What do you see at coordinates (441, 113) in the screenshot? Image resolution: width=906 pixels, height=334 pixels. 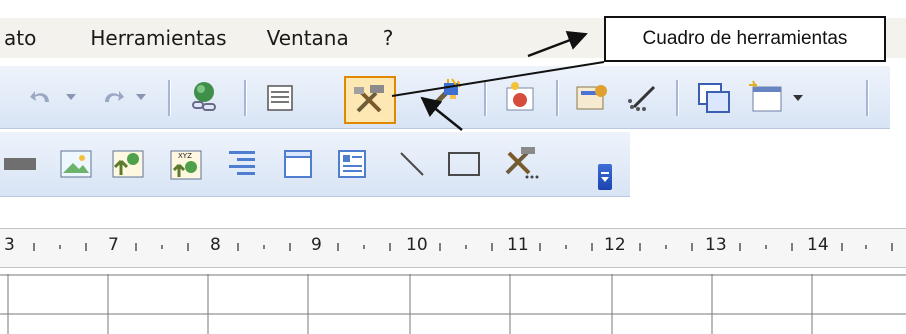 I see `arrow-to-icon` at bounding box center [441, 113].